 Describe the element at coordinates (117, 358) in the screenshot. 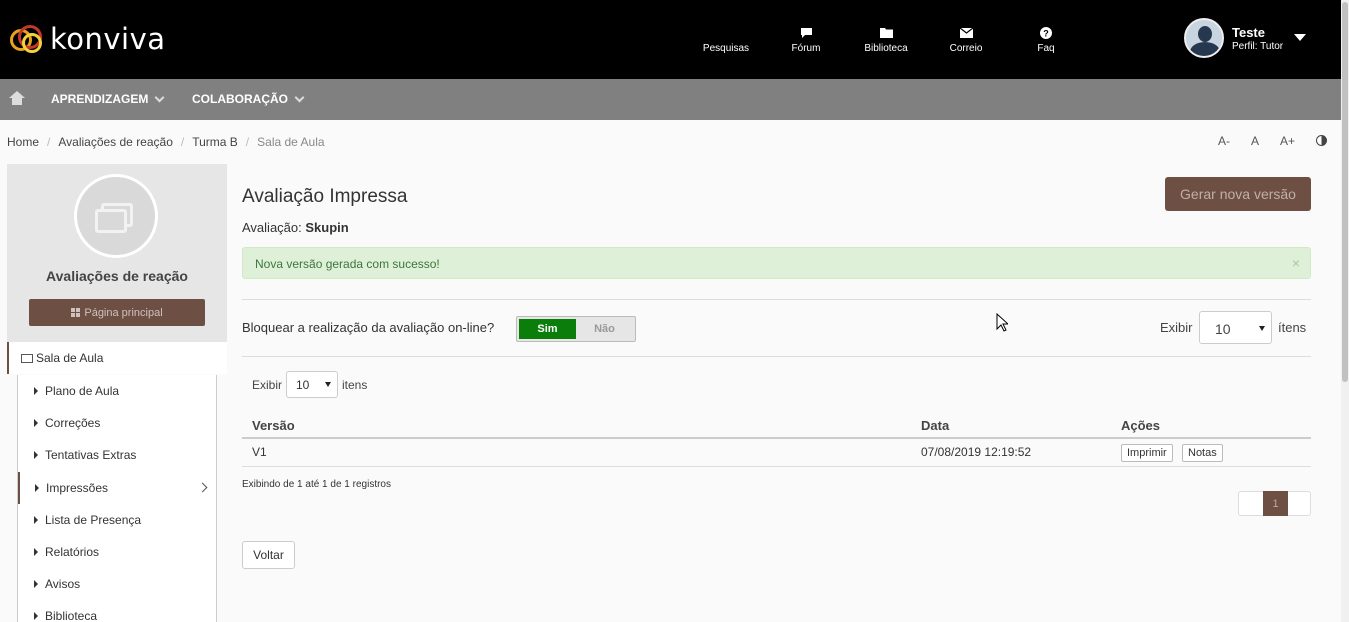

I see `sidebar-section-sala: Sala de Aula` at that location.